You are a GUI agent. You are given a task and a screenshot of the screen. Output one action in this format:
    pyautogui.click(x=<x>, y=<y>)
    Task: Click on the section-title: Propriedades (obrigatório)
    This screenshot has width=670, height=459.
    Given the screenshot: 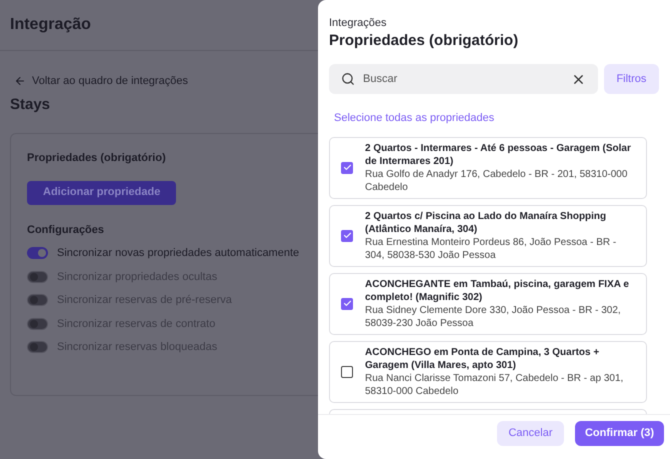 What is the action you would take?
    pyautogui.click(x=97, y=158)
    